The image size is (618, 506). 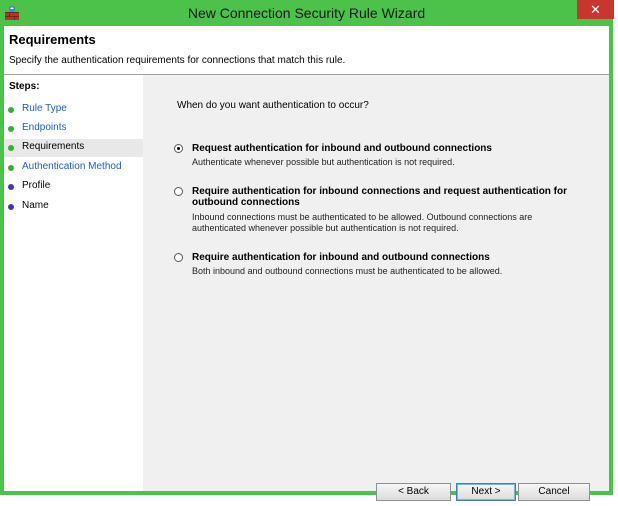 I want to click on close-icon: ✕, so click(x=595, y=9).